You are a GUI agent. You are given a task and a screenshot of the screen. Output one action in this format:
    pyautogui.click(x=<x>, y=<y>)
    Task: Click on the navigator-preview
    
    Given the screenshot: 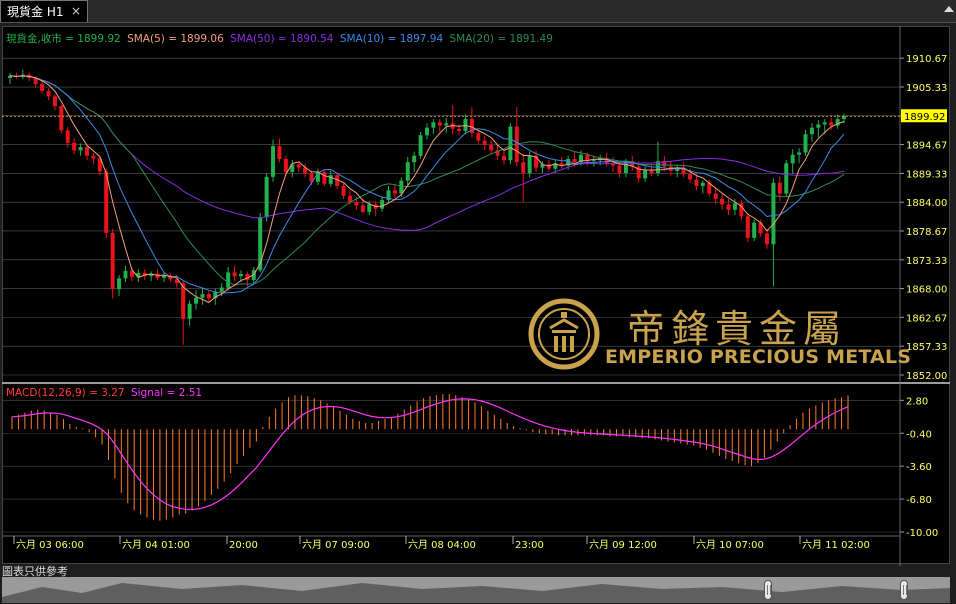 What is the action you would take?
    pyautogui.click(x=476, y=593)
    